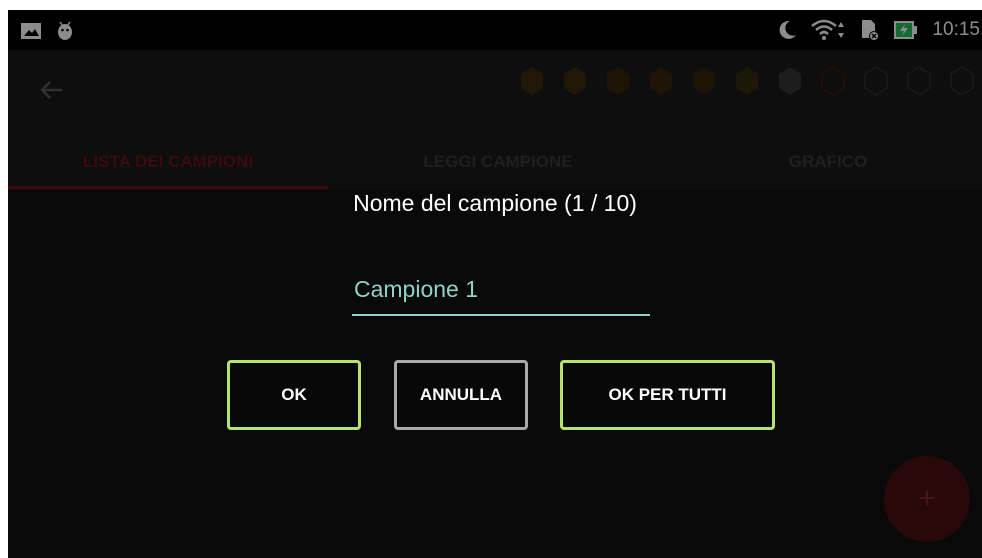 The width and height of the screenshot is (982, 558). Describe the element at coordinates (667, 395) in the screenshot. I see `ok-for-all-button: OK PER TUTTI` at that location.